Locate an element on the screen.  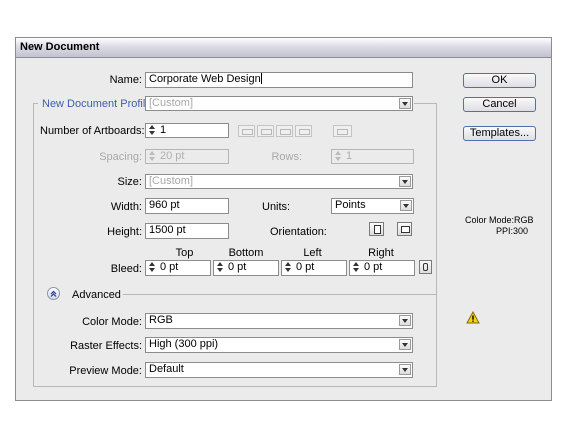
color-mode-label: Color Mode: is located at coordinates (112, 322).